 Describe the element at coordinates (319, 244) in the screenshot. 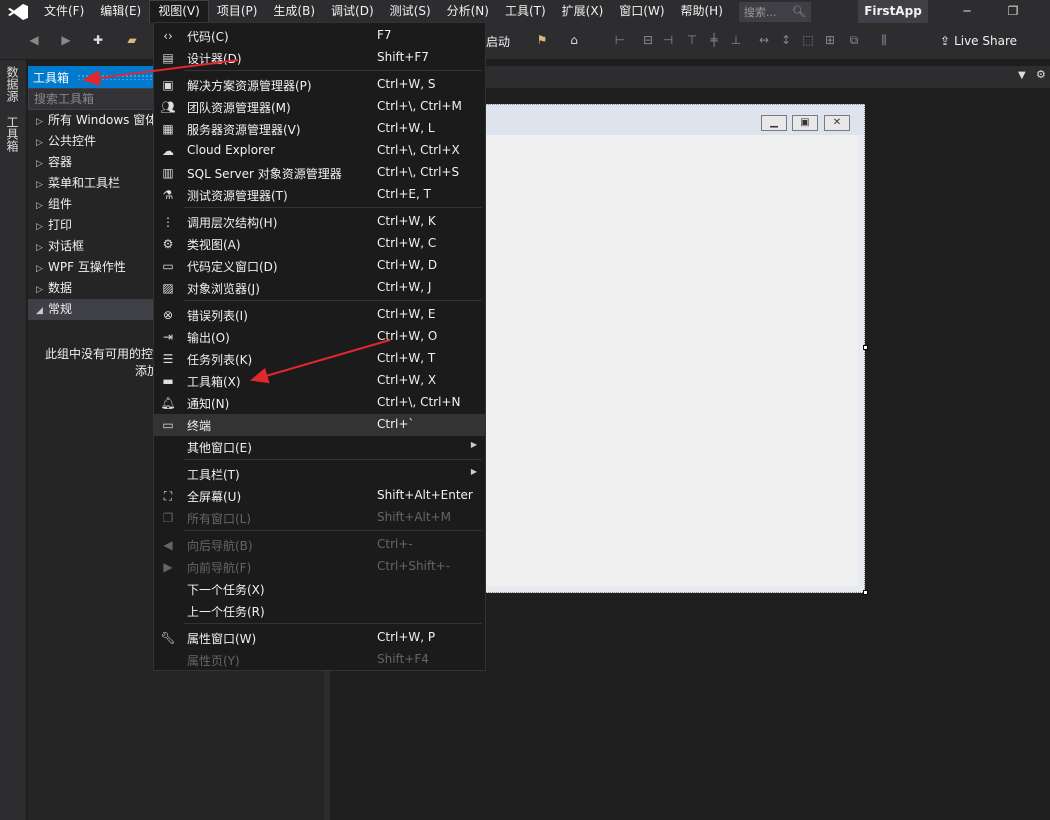

I see `view-menu-item: ⚙ 类视图(A) Ctrl+W, C` at that location.